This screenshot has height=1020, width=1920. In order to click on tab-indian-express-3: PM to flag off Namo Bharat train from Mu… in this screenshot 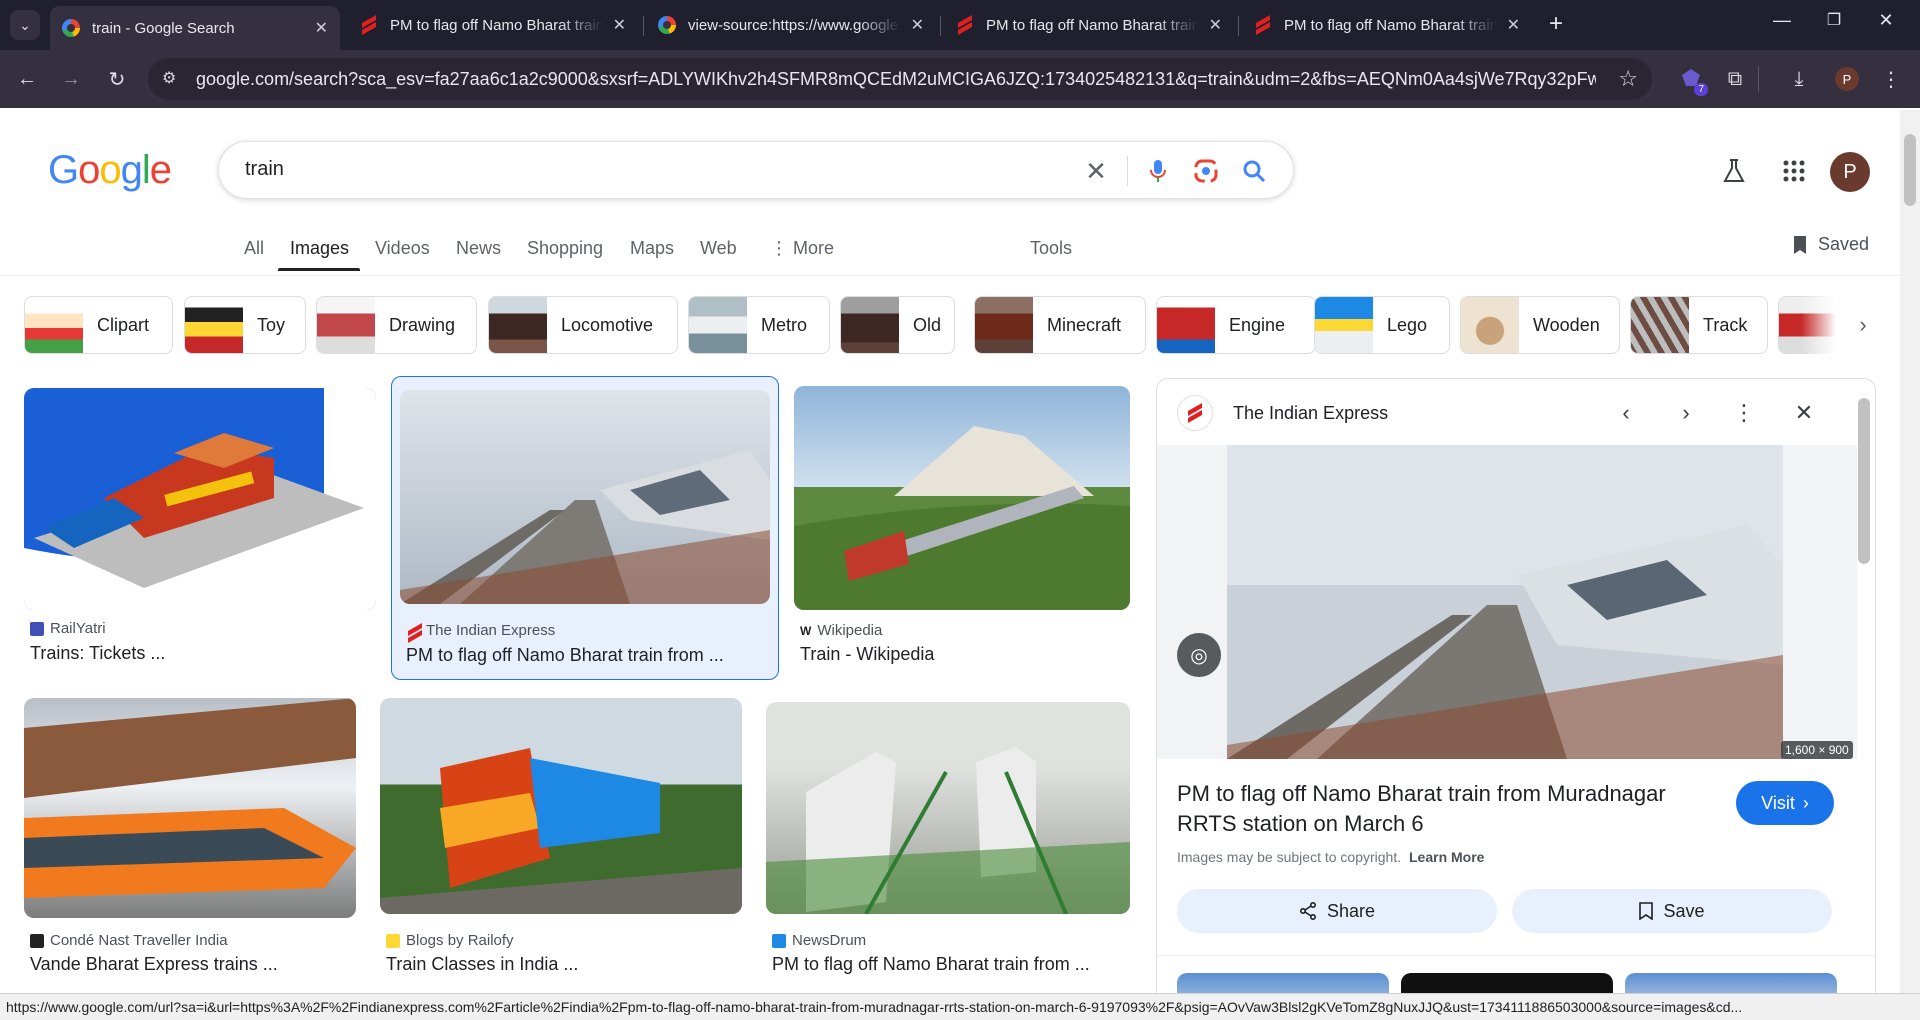, I will do `click(1387, 25)`.